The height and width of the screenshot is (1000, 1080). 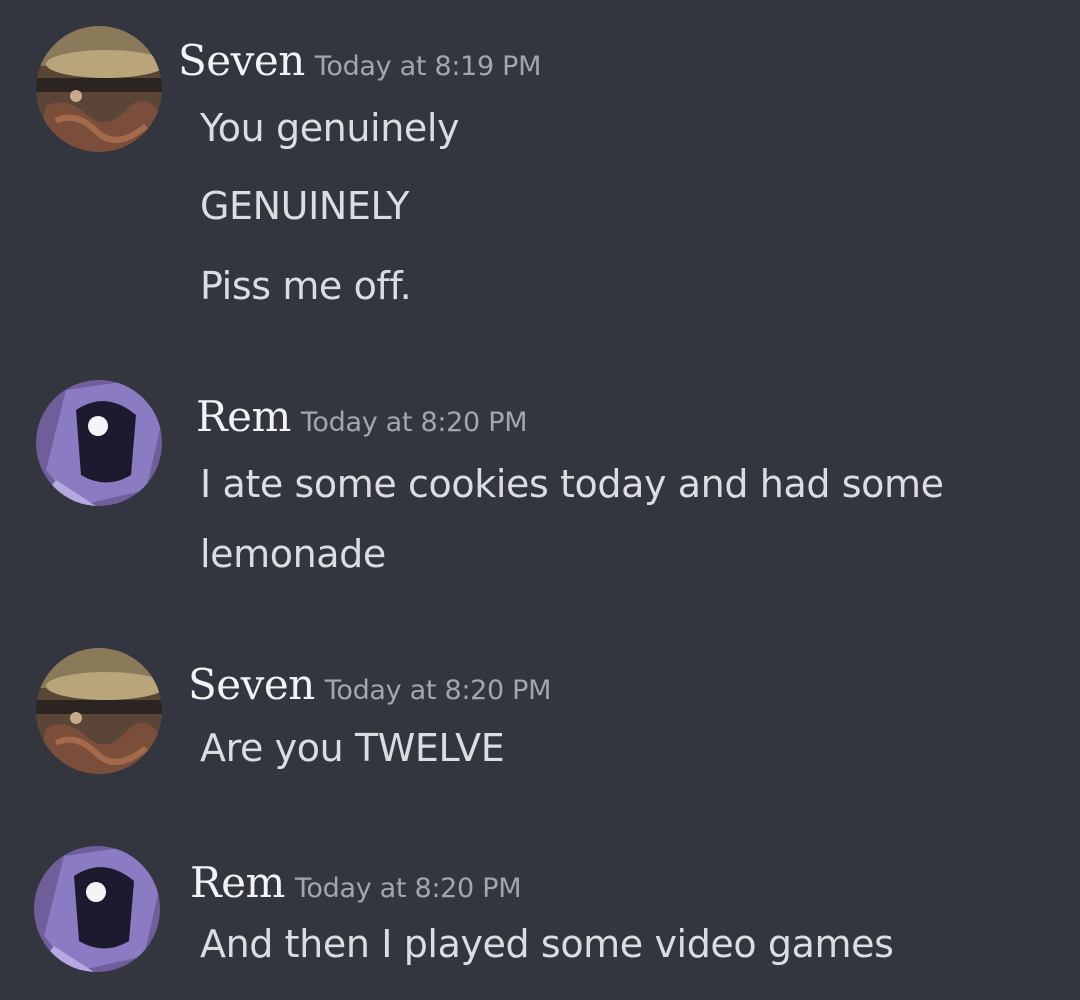 I want to click on message-text: I ate some cookies today and had some, so click(x=572, y=484).